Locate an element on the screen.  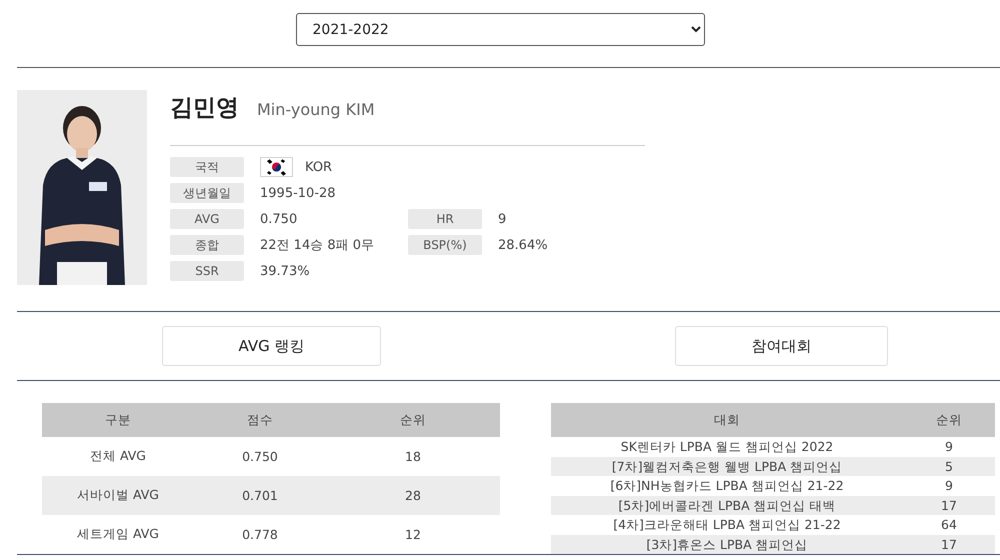
player-name-english: Min-young KIM is located at coordinates (316, 109).